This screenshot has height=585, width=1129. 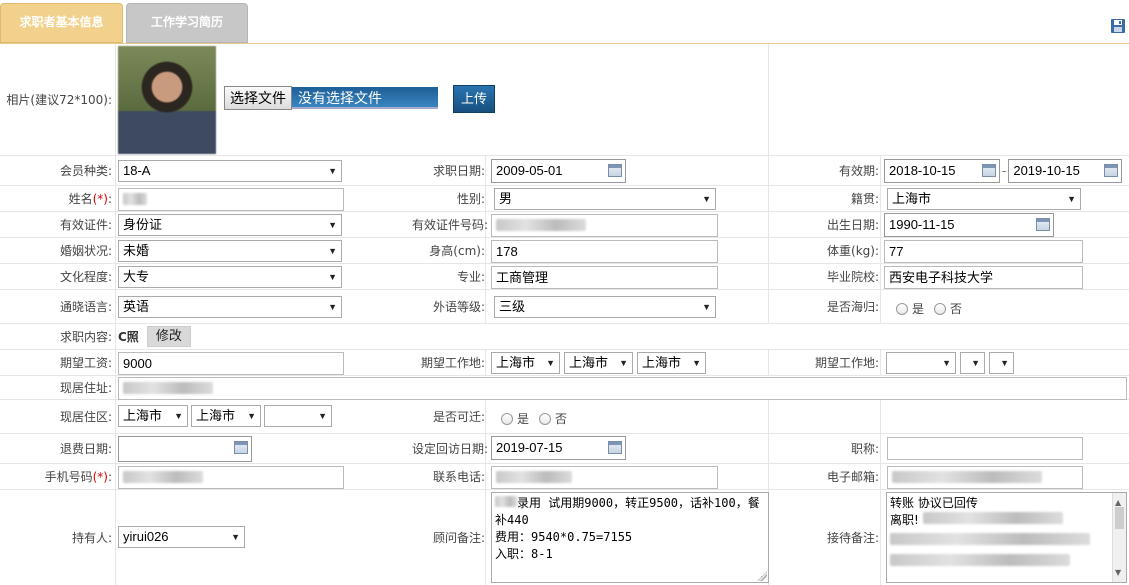 What do you see at coordinates (598, 363) in the screenshot?
I see `expected-city-select: 上海市` at bounding box center [598, 363].